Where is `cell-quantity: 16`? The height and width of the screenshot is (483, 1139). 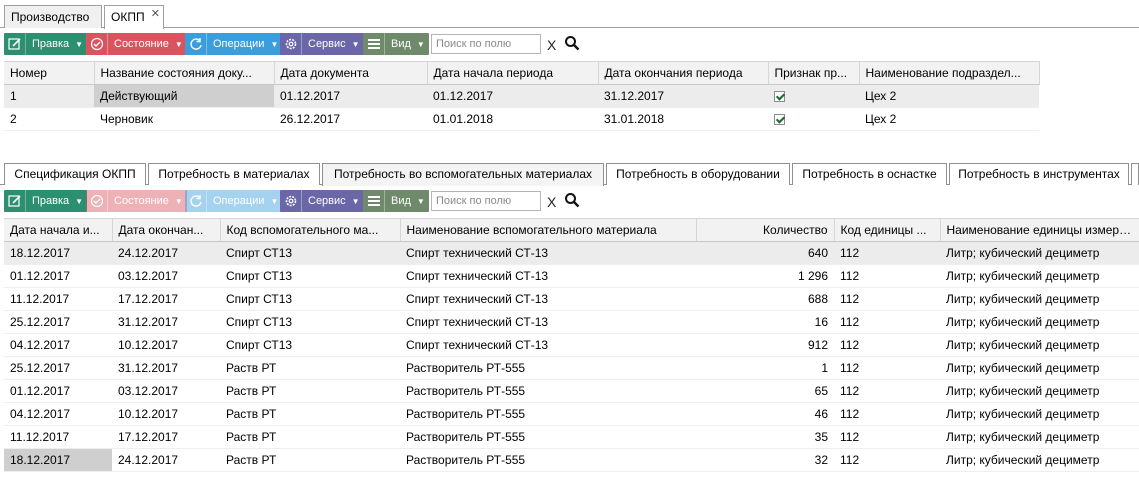 cell-quantity: 16 is located at coordinates (765, 322).